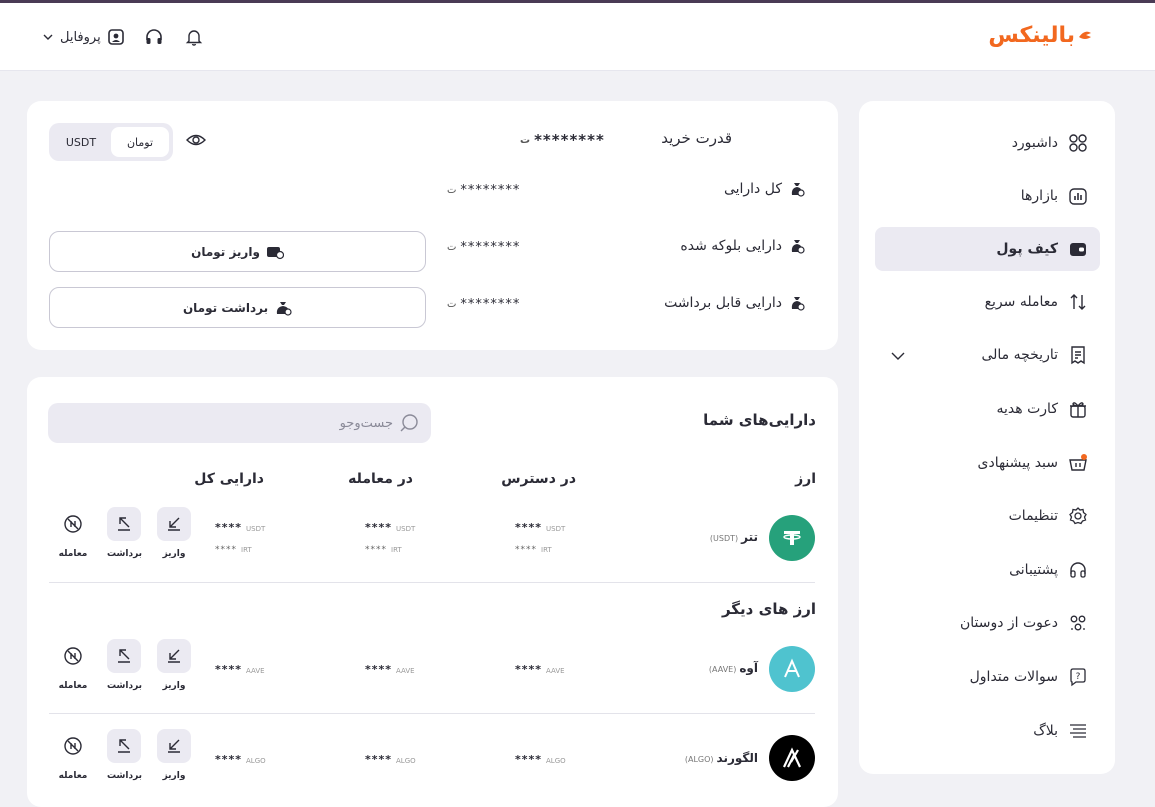  I want to click on total-assets-label: کل دارایی, so click(765, 189).